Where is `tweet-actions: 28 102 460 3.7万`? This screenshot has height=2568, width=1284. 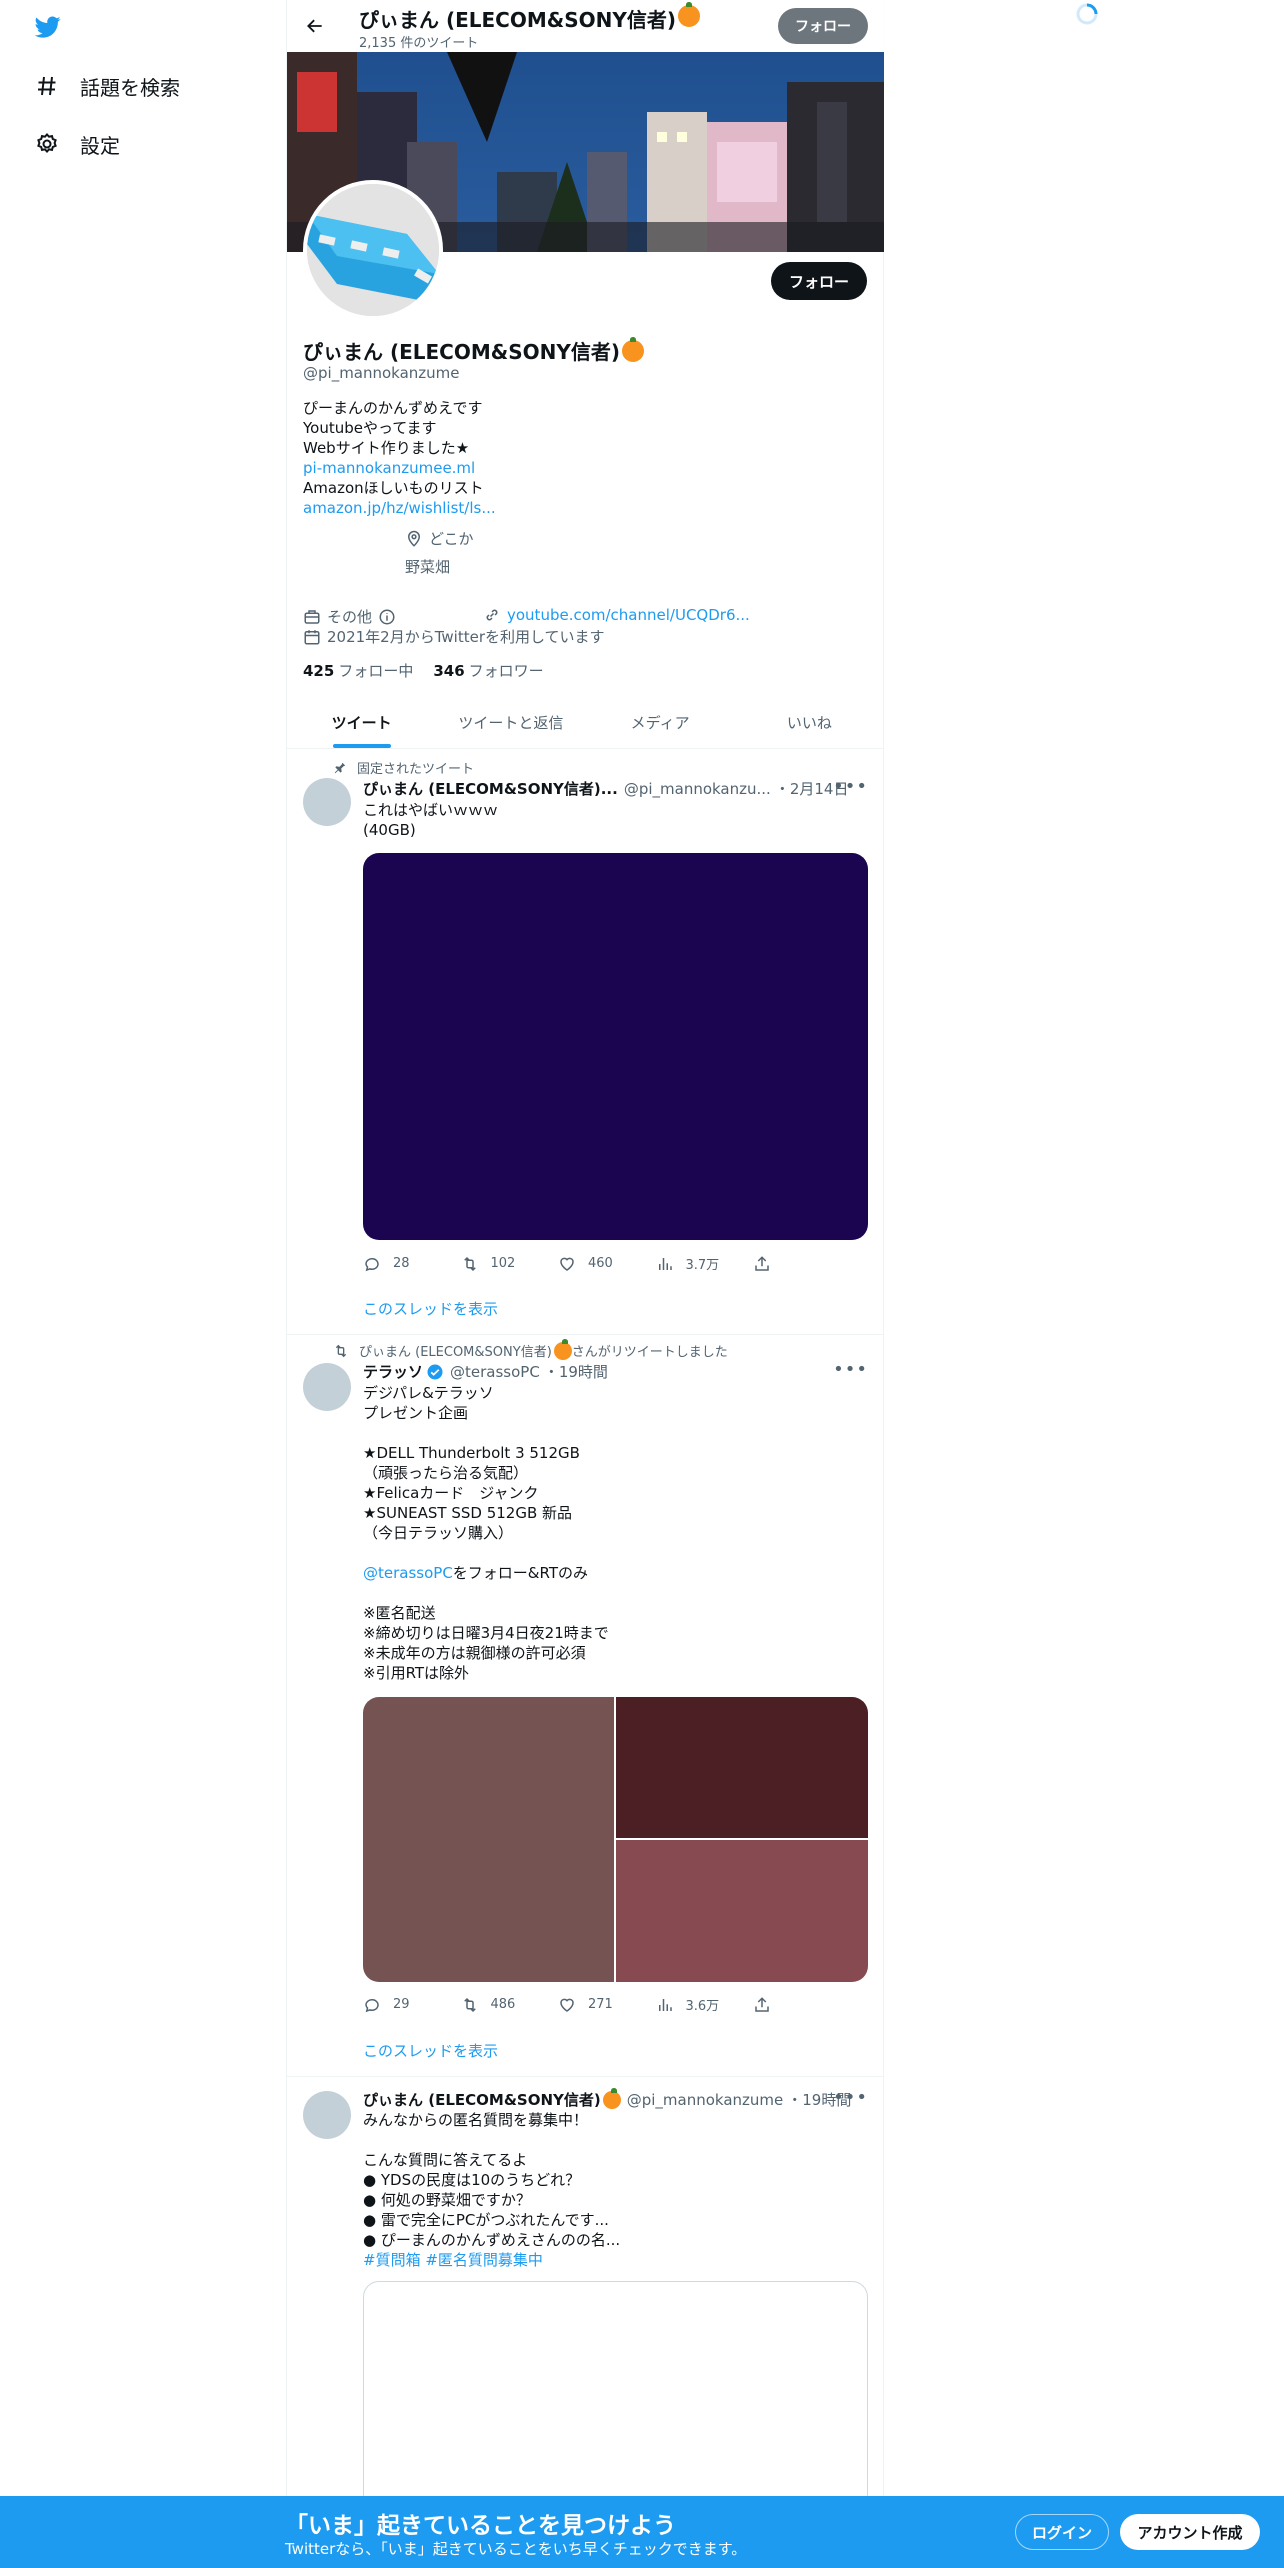
tweet-actions: 28 102 460 3.7万 is located at coordinates (573, 1263).